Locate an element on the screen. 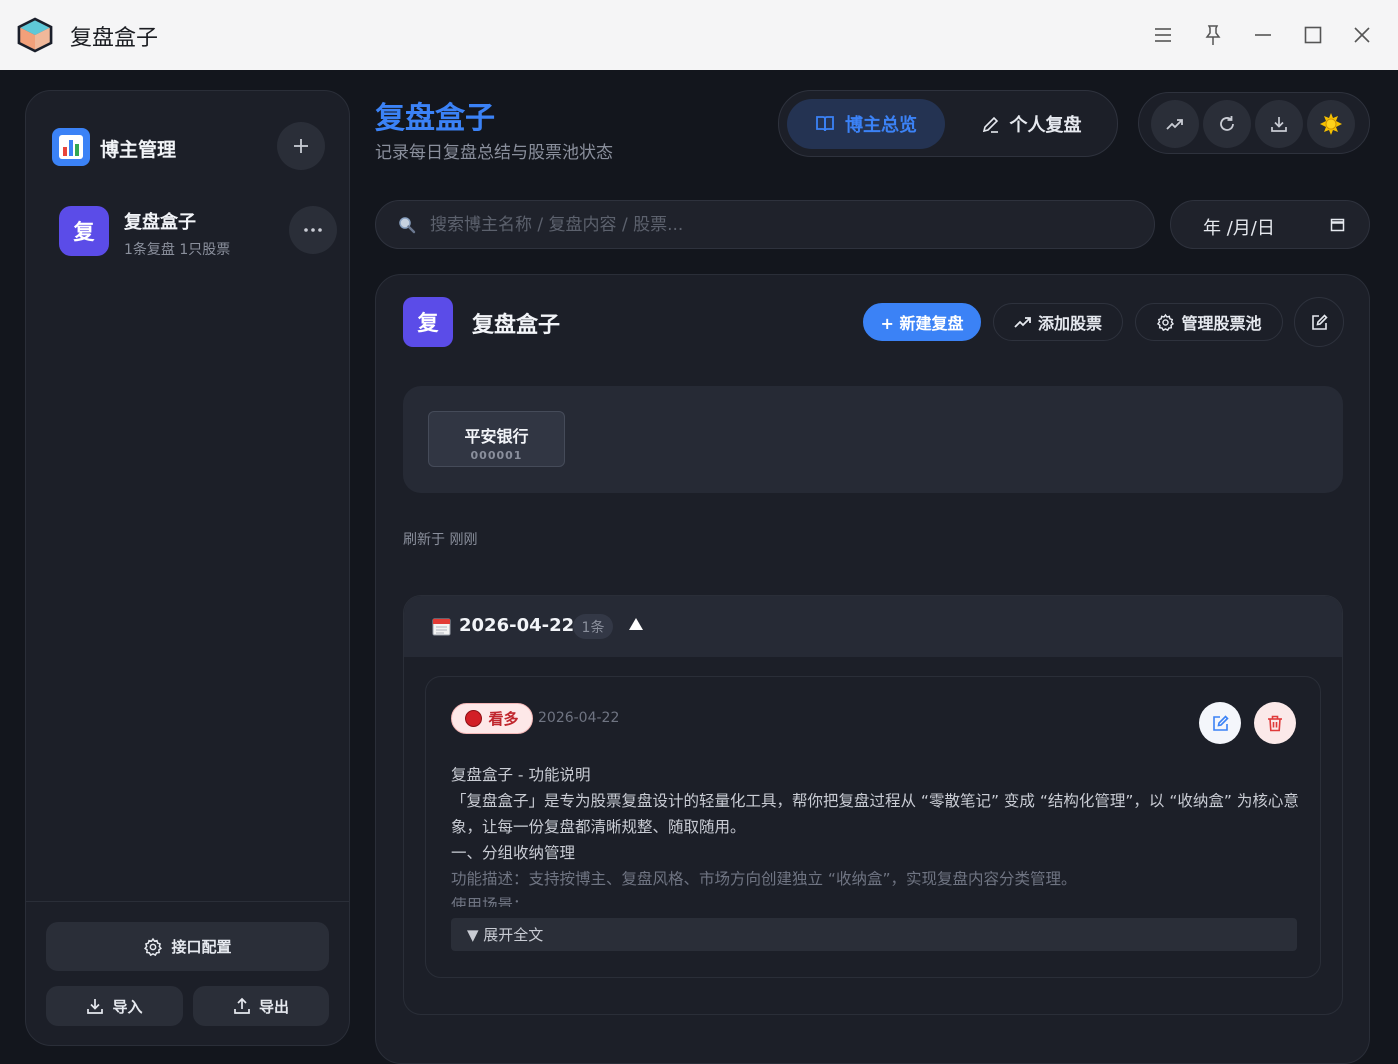 The image size is (1398, 1064). pin-icon is located at coordinates (1213, 35).